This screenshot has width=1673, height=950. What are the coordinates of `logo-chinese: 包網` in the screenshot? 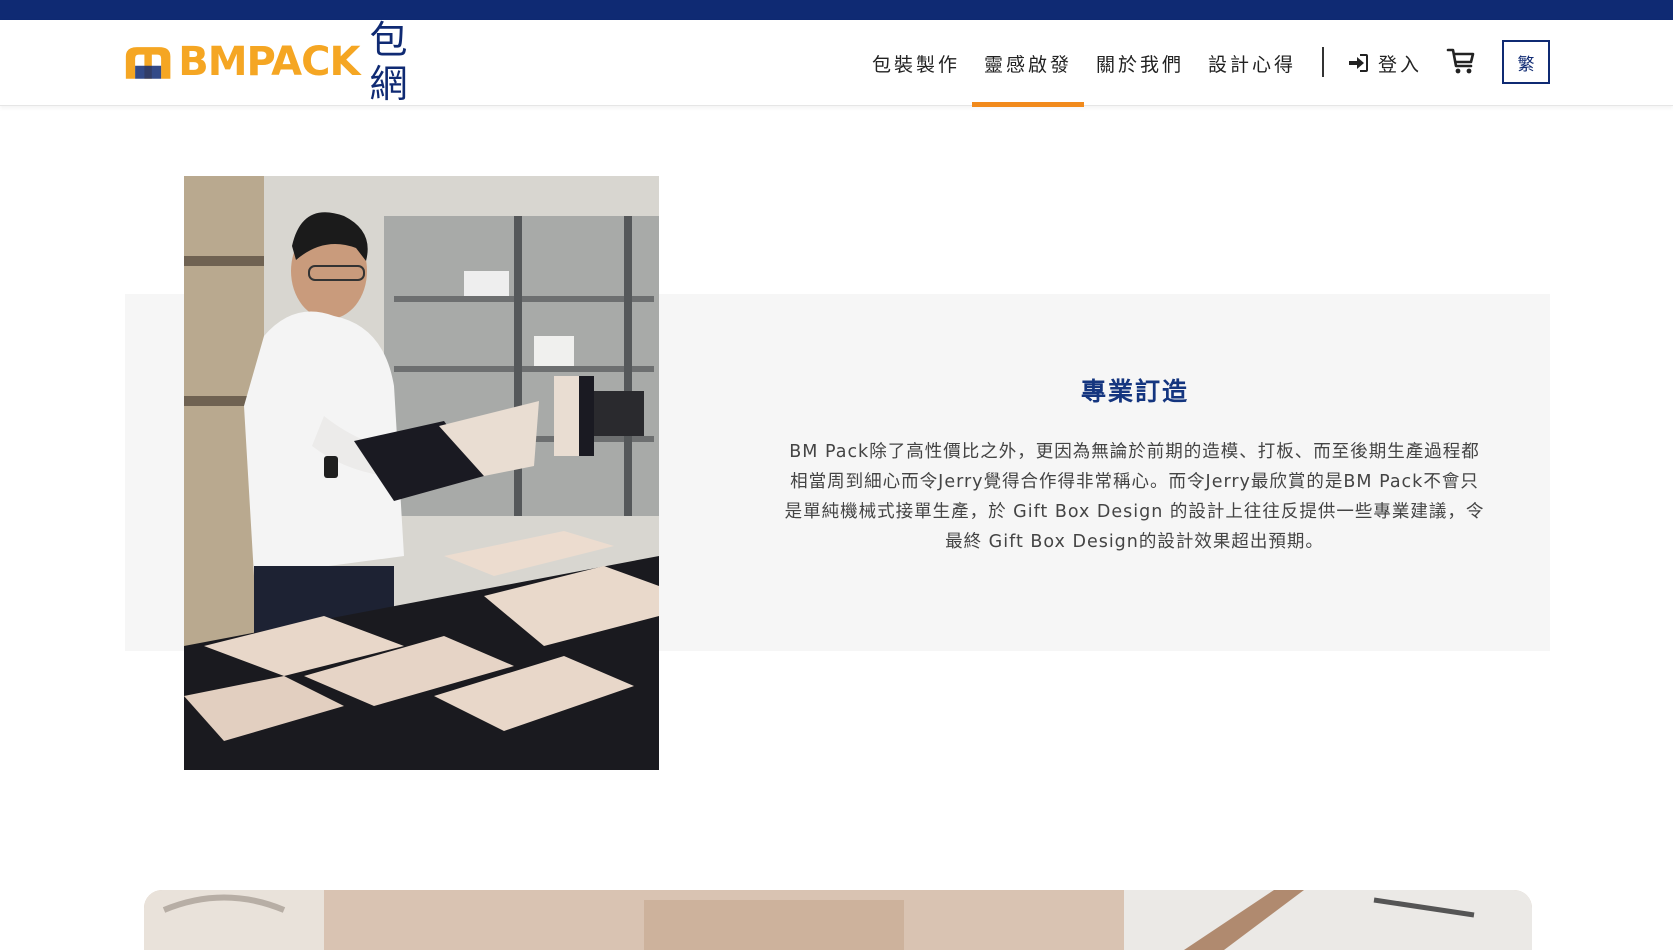 It's located at (388, 62).